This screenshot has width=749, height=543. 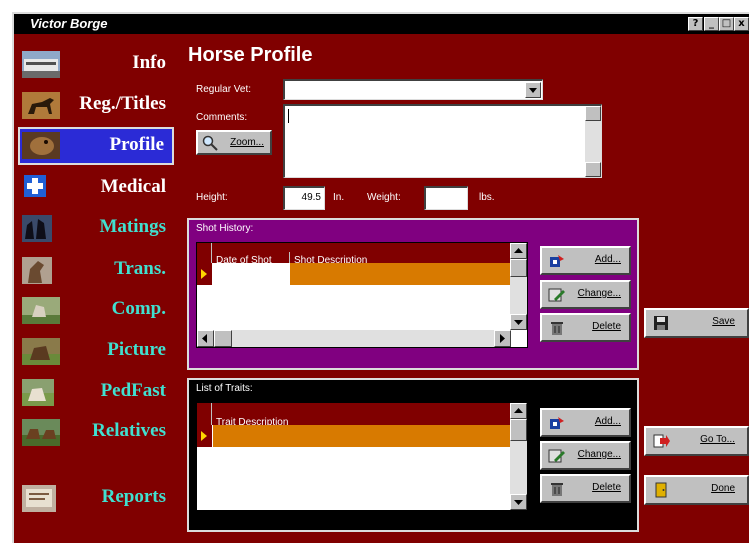 I want to click on shot-history-title: Shot History:, so click(x=225, y=228).